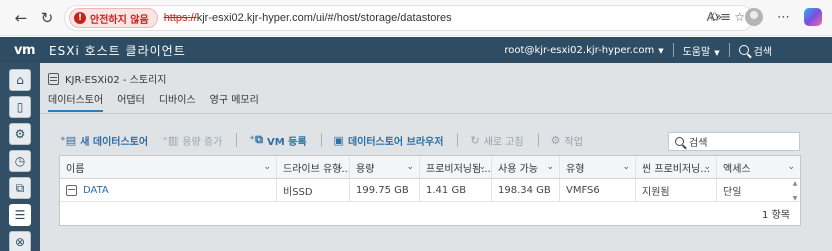 The image size is (832, 251). I want to click on increase-capacity-button: ⁺▥ 용량 증가, so click(192, 140).